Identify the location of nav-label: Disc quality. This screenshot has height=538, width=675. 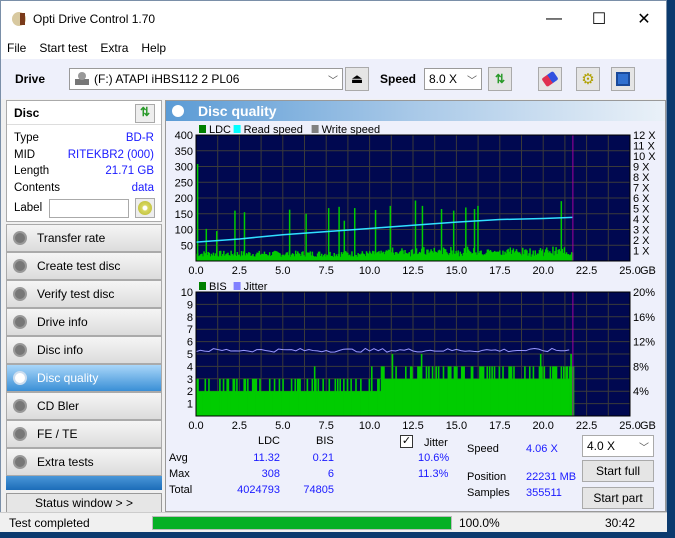
(68, 378).